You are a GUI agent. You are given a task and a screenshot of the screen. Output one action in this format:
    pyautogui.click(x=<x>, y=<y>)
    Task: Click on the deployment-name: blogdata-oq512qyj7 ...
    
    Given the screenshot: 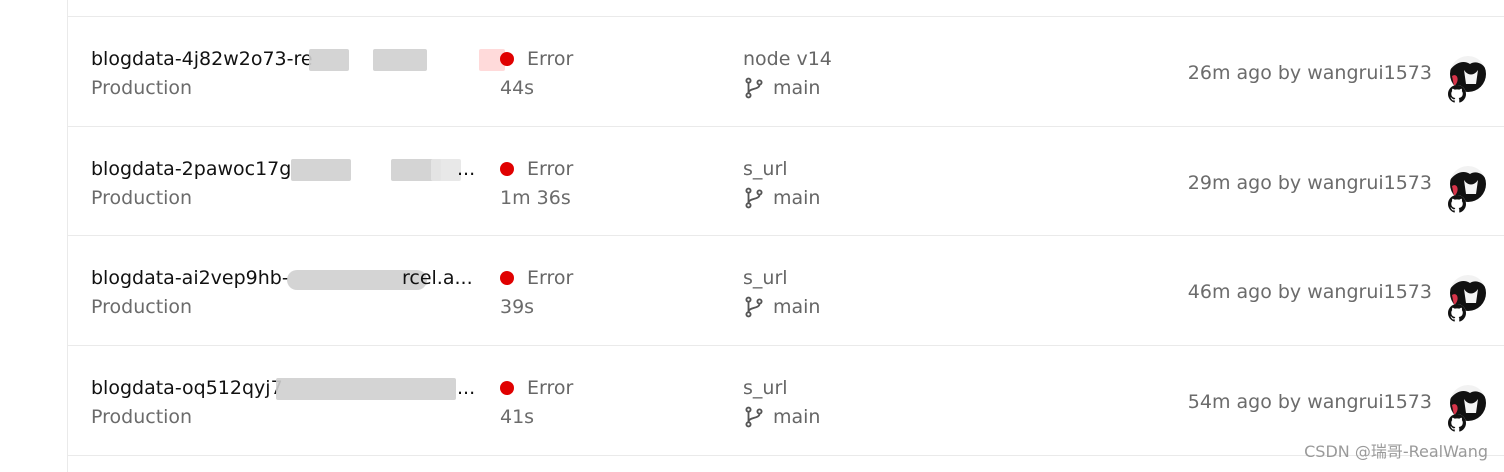 What is the action you would take?
    pyautogui.click(x=283, y=388)
    